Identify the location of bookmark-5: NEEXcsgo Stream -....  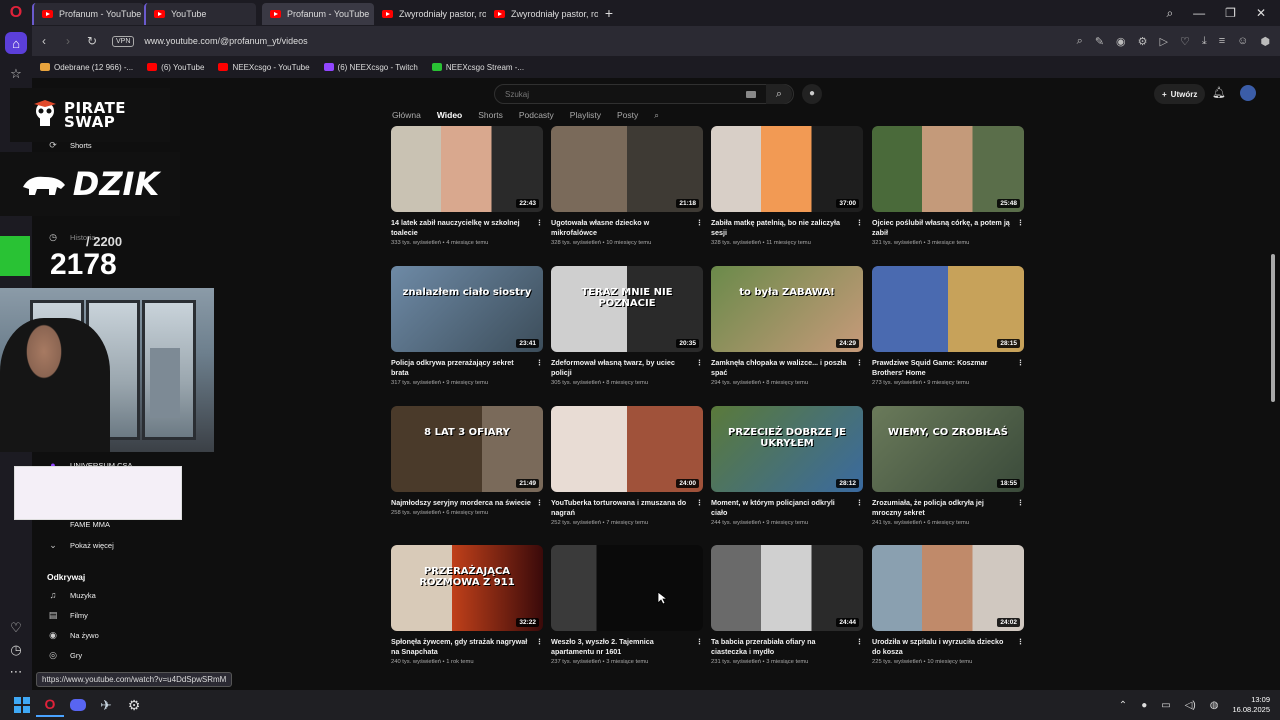
(477, 67).